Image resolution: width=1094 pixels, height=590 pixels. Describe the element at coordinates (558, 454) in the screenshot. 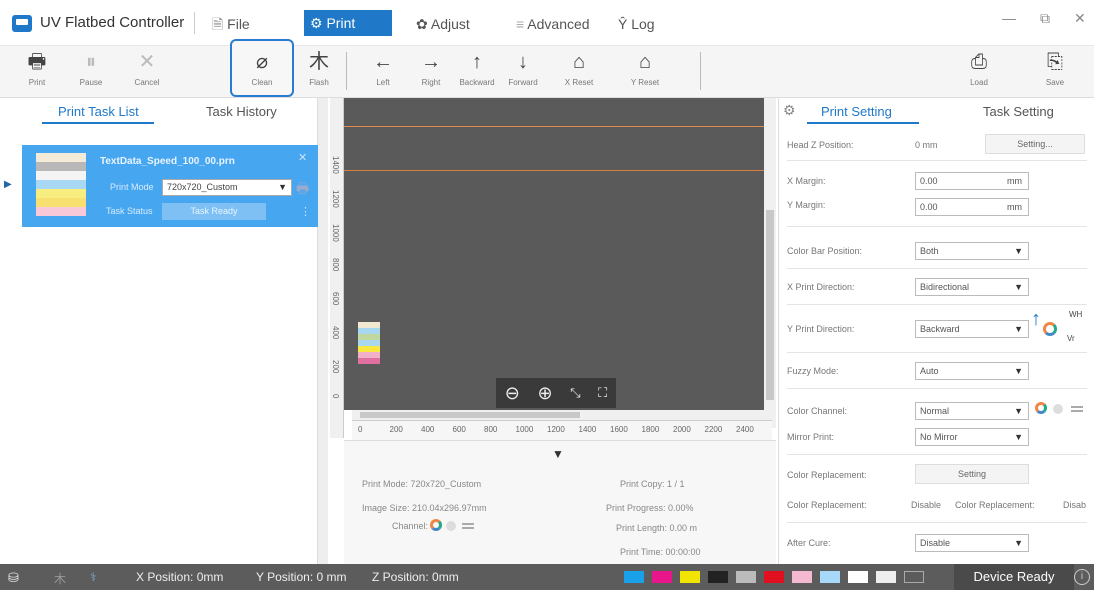

I see `collapse-icon: ▼` at that location.